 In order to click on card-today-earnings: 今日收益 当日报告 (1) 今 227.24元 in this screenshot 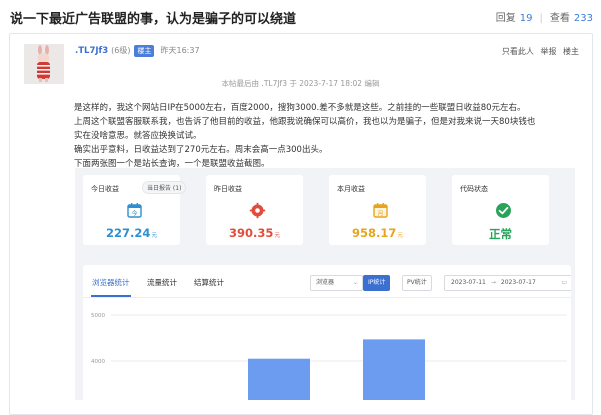, I will do `click(135, 210)`.